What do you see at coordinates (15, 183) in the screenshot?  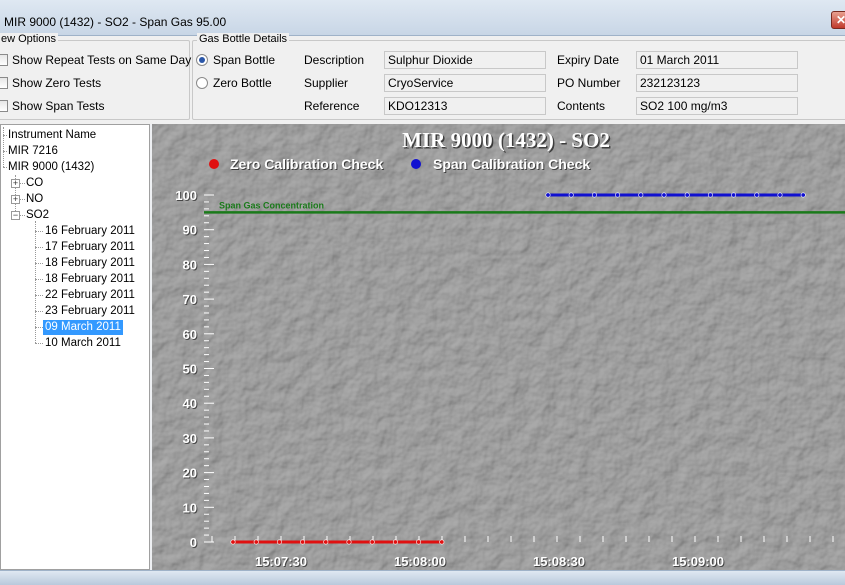 I see `expand-co-icon: +` at bounding box center [15, 183].